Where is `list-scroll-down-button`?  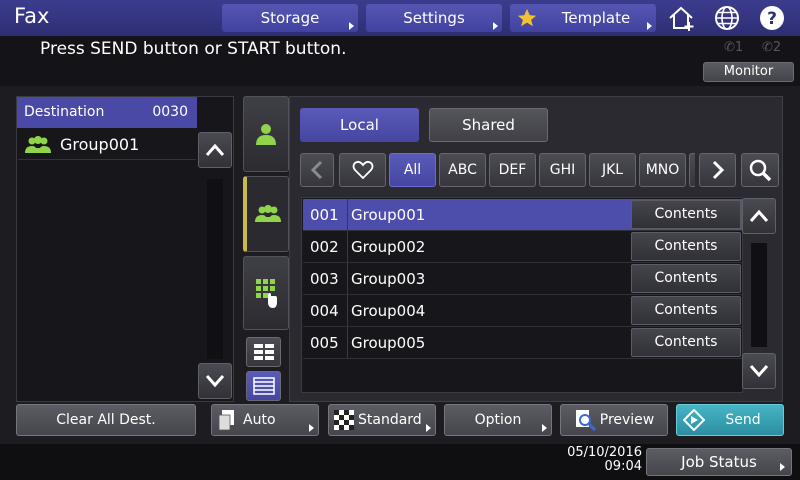 list-scroll-down-button is located at coordinates (759, 371).